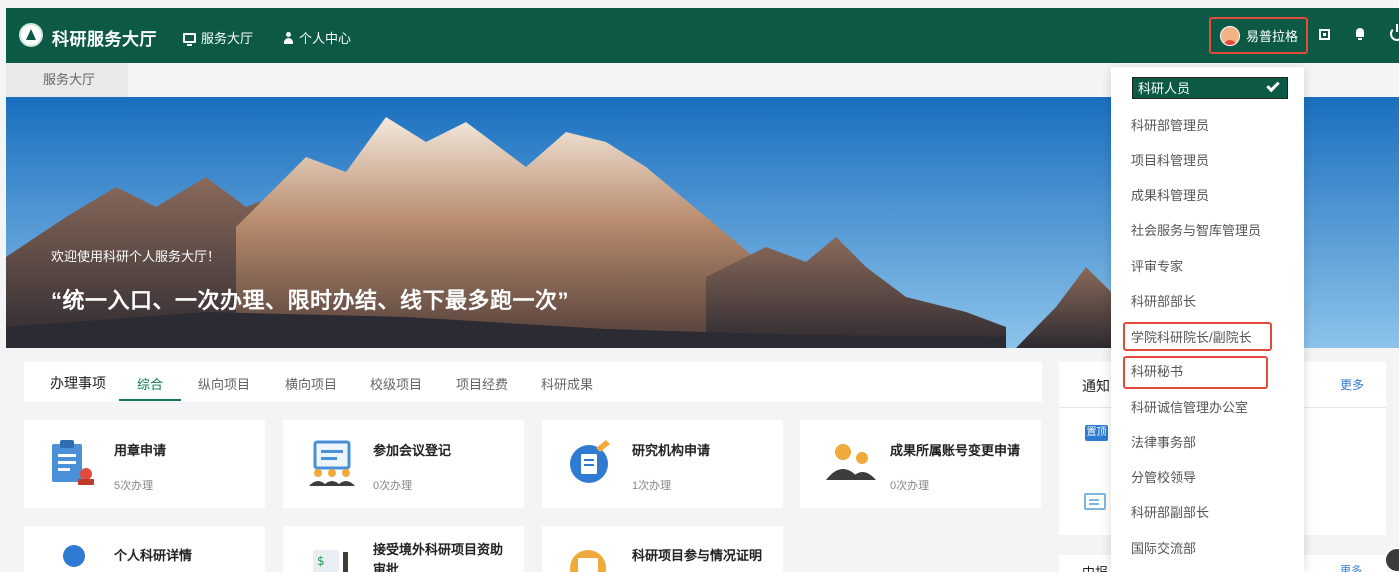 This screenshot has height=572, width=1399. What do you see at coordinates (227, 38) in the screenshot?
I see `nav-service-hall-label: 服务大厅` at bounding box center [227, 38].